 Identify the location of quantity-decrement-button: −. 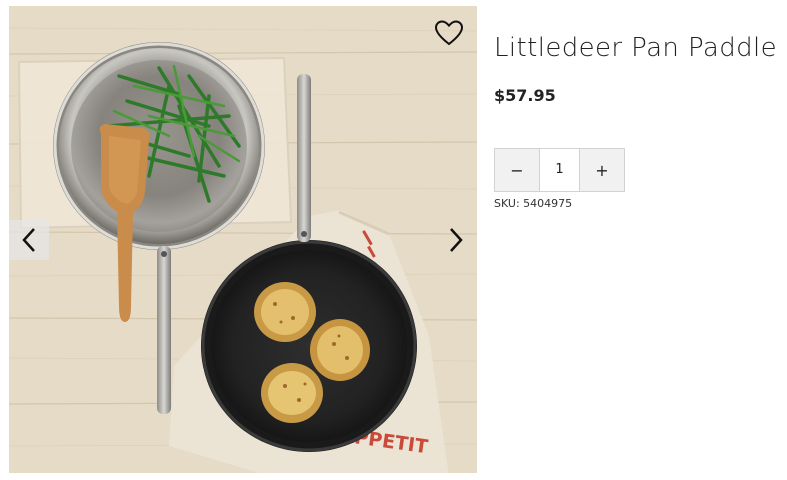
(517, 170).